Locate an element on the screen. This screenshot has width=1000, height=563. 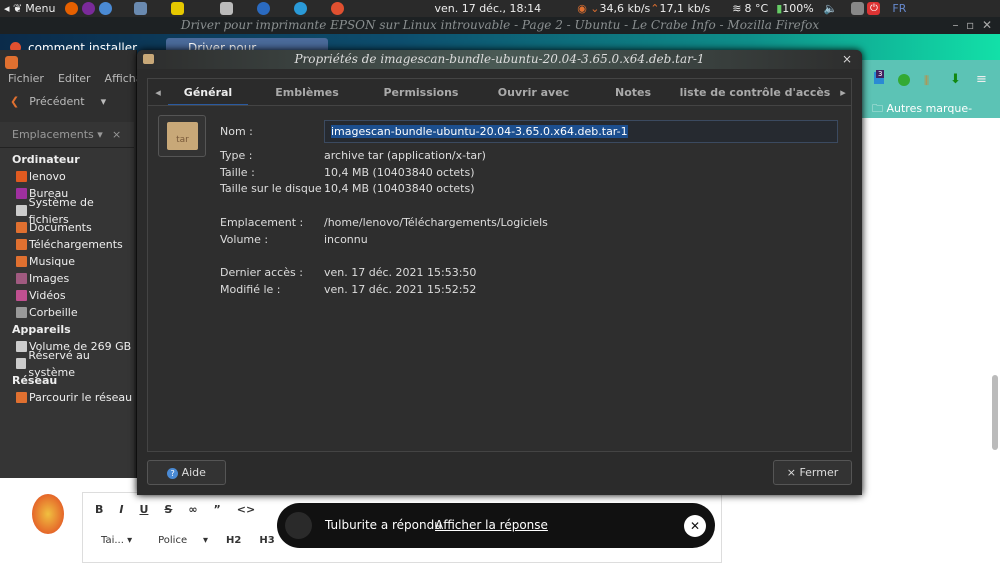
menu-bar: Fichier Editer Affichage is located at coordinates (82, 78).